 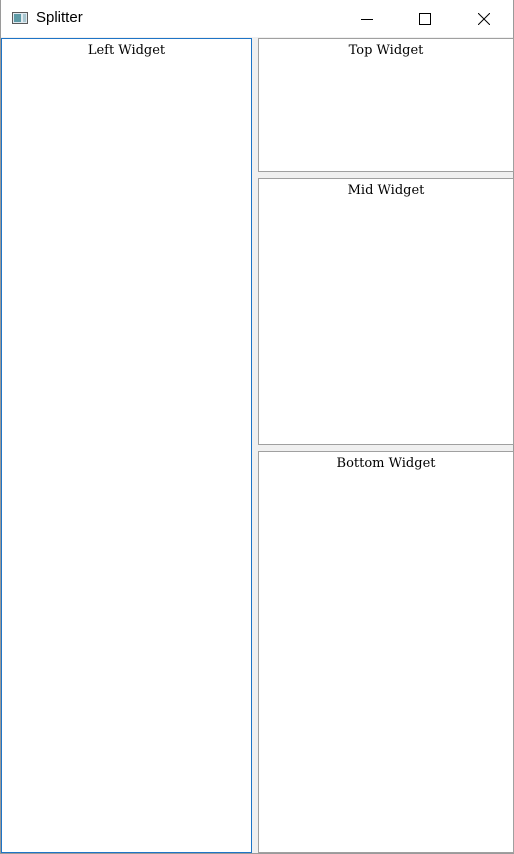 What do you see at coordinates (386, 190) in the screenshot?
I see `mid-widget-label: Mid Widget` at bounding box center [386, 190].